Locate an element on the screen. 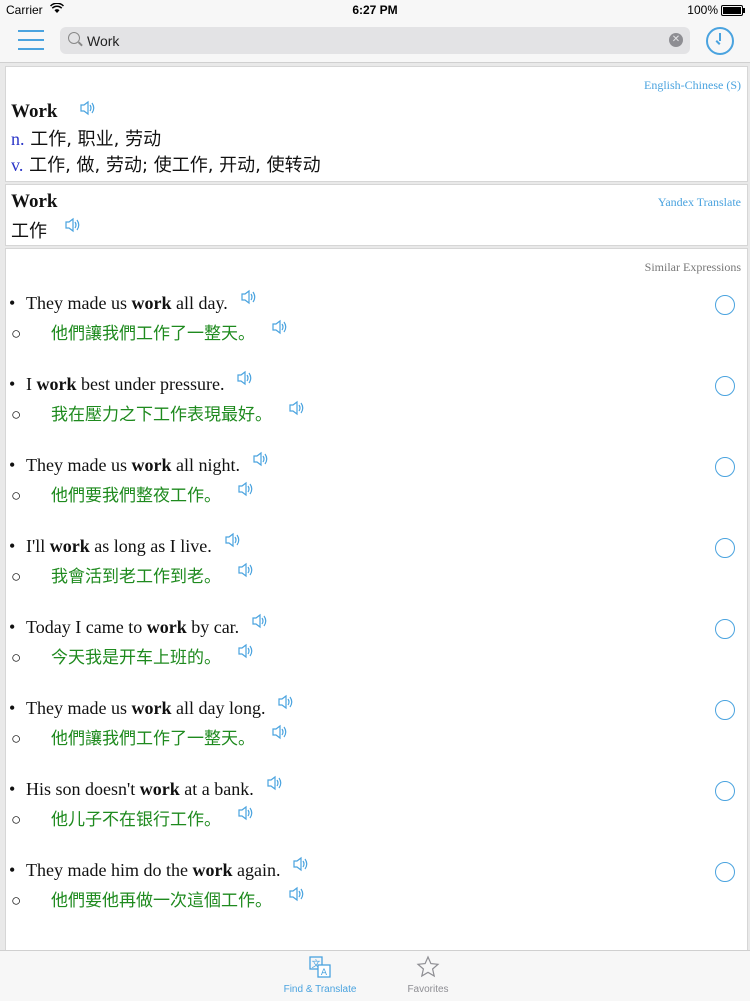 This screenshot has width=750, height=1001. example-chinese: ○ 他儿子不在银行工作。 is located at coordinates (133, 817).